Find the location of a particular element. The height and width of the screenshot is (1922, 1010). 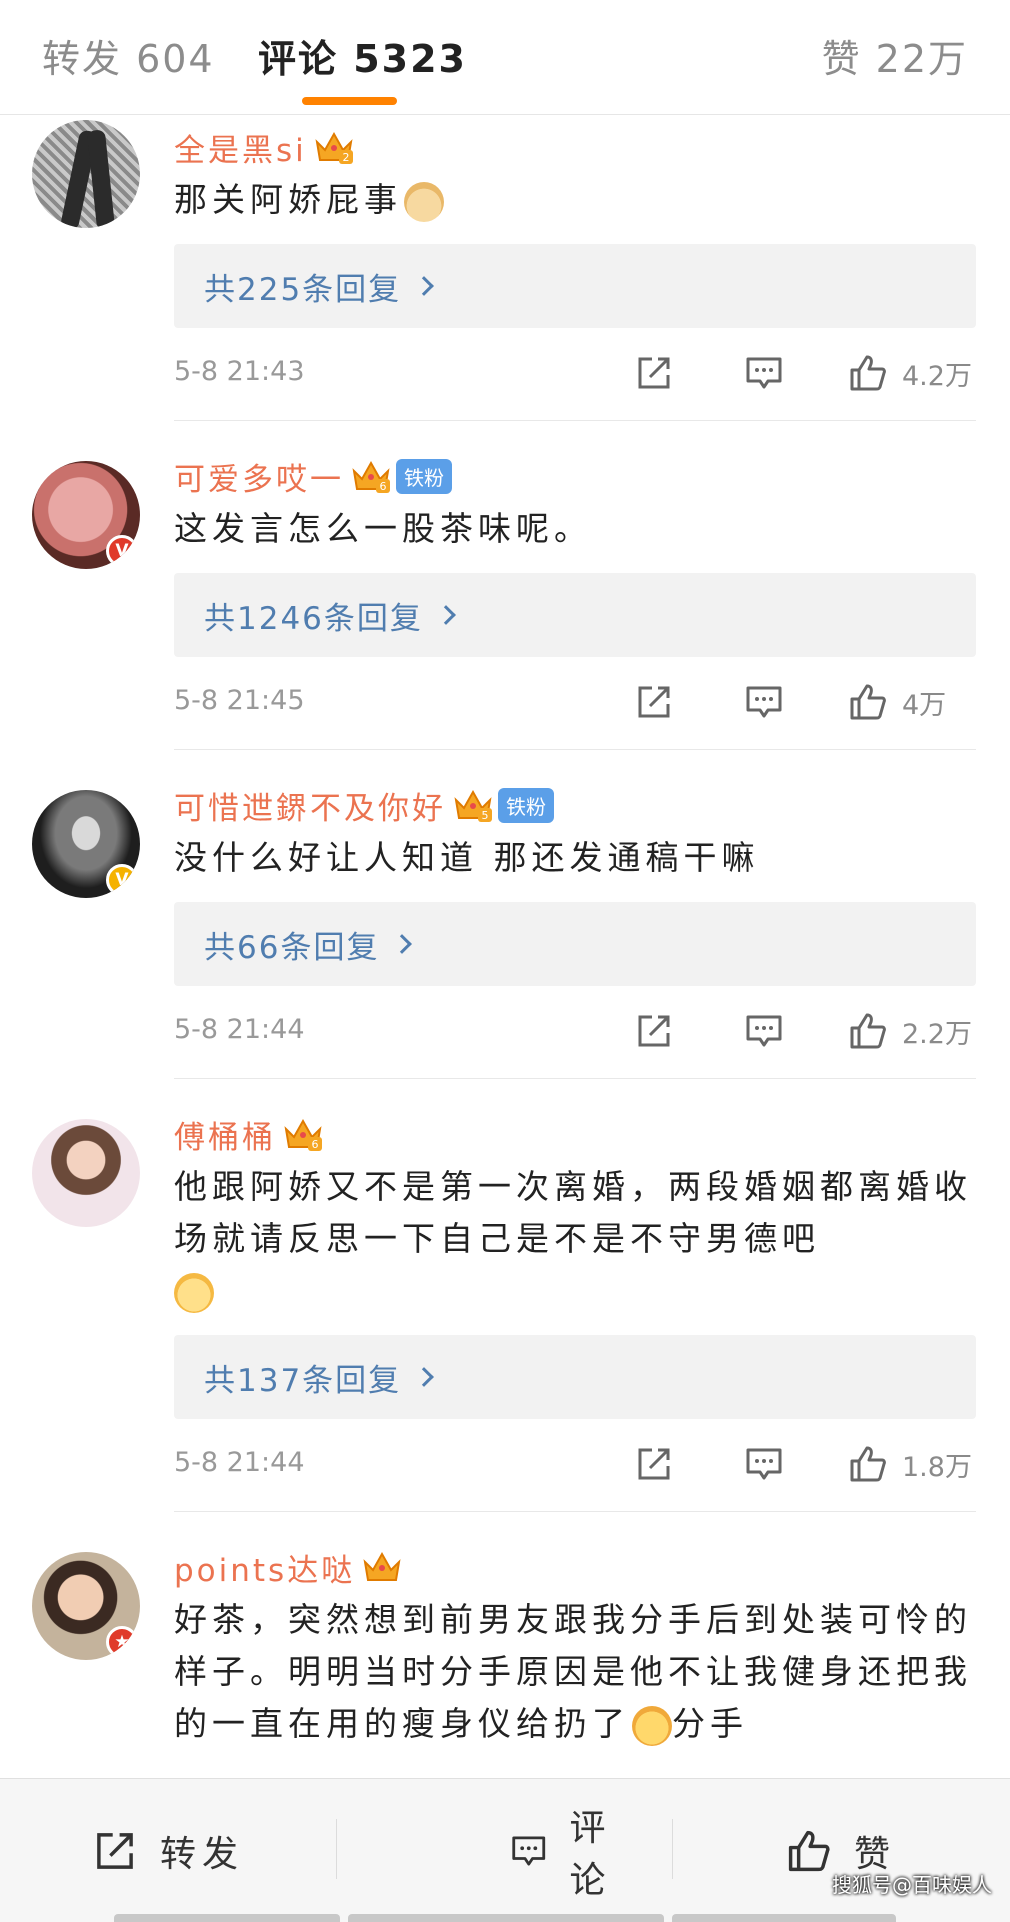

replies-count: 共1246条回复 is located at coordinates (313, 618).